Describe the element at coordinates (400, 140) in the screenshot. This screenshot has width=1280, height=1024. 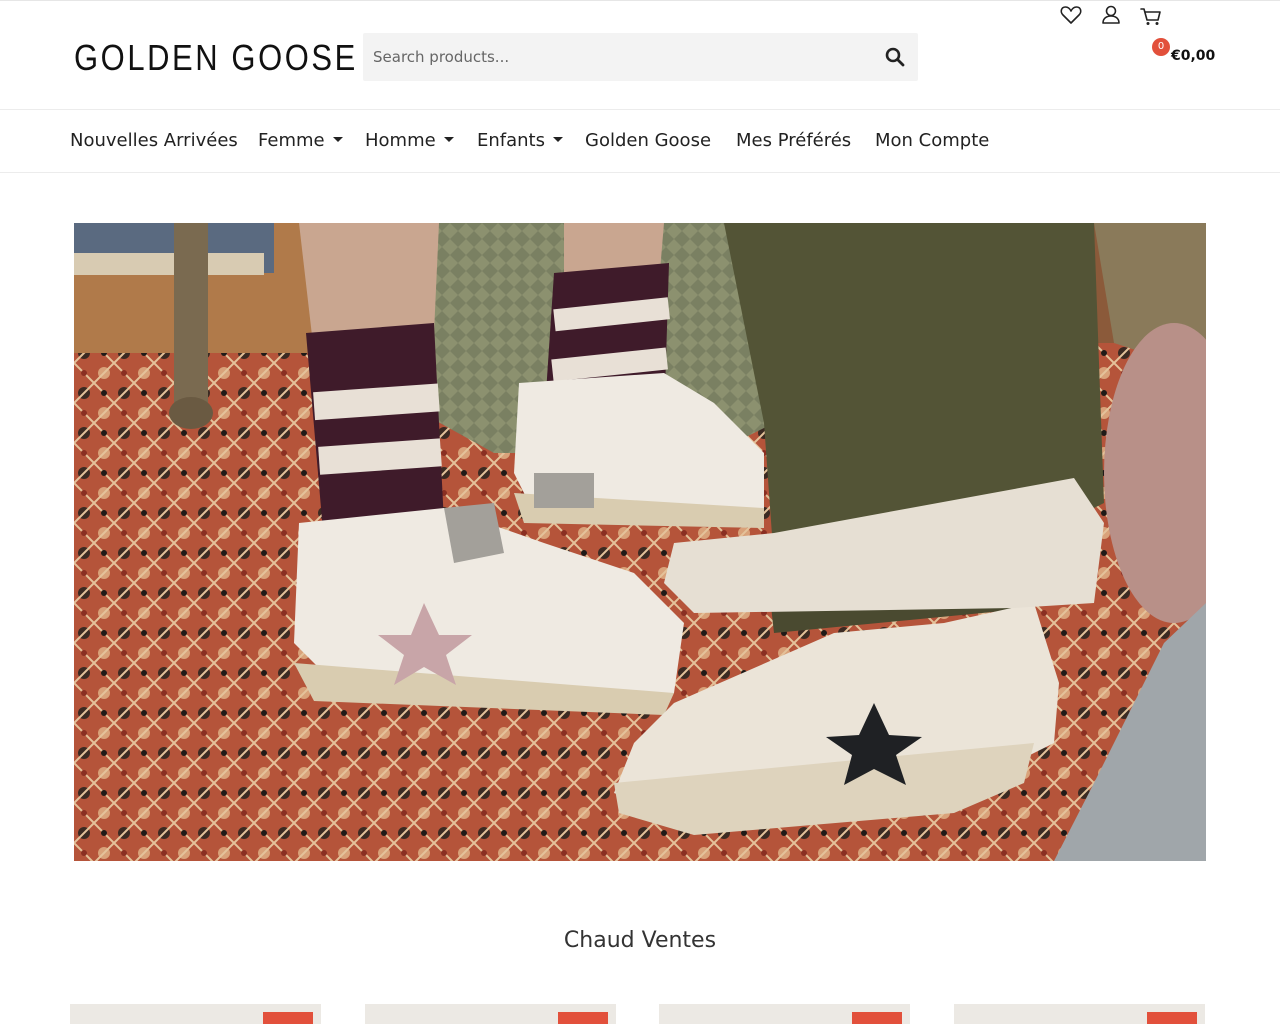
I see `nav-item-label: Homme` at that location.